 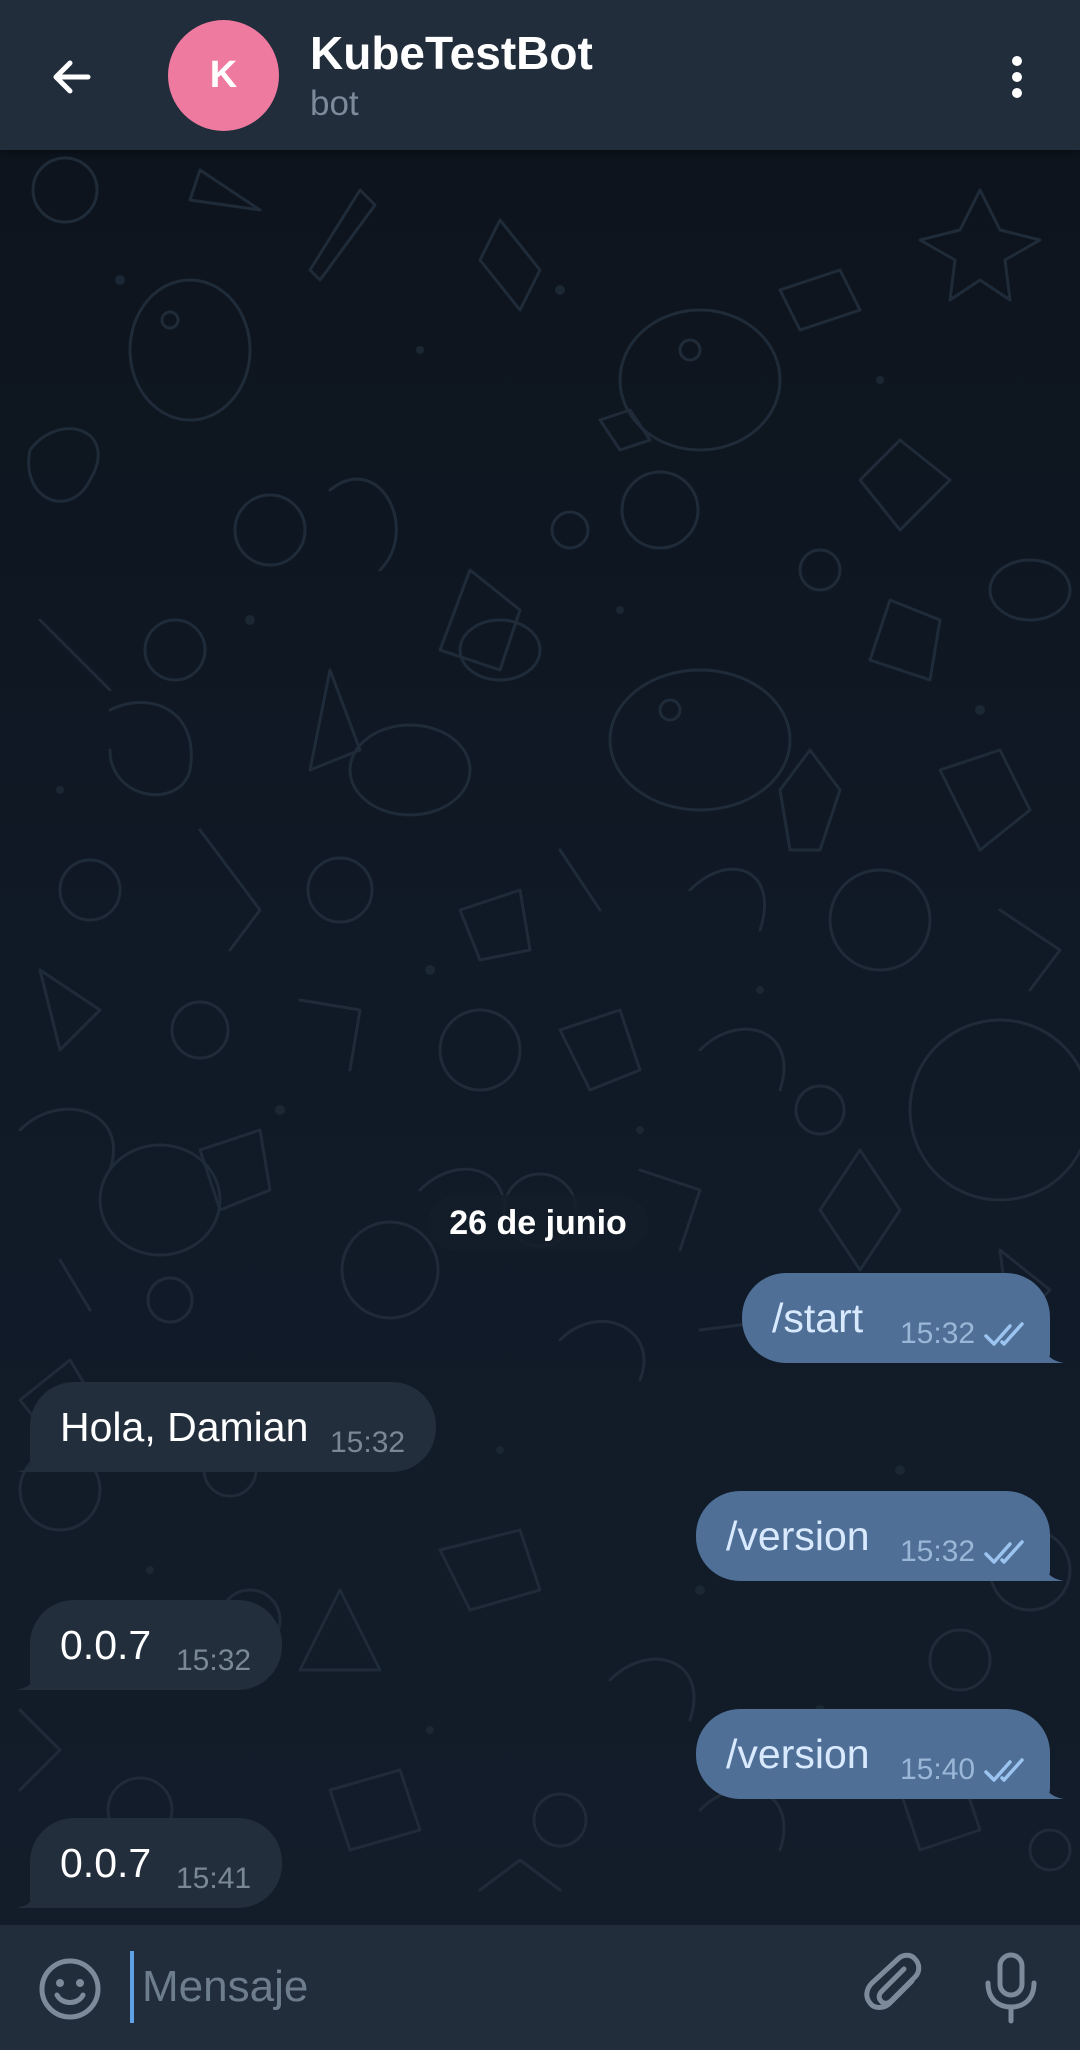 I want to click on menu-button, so click(x=1017, y=77).